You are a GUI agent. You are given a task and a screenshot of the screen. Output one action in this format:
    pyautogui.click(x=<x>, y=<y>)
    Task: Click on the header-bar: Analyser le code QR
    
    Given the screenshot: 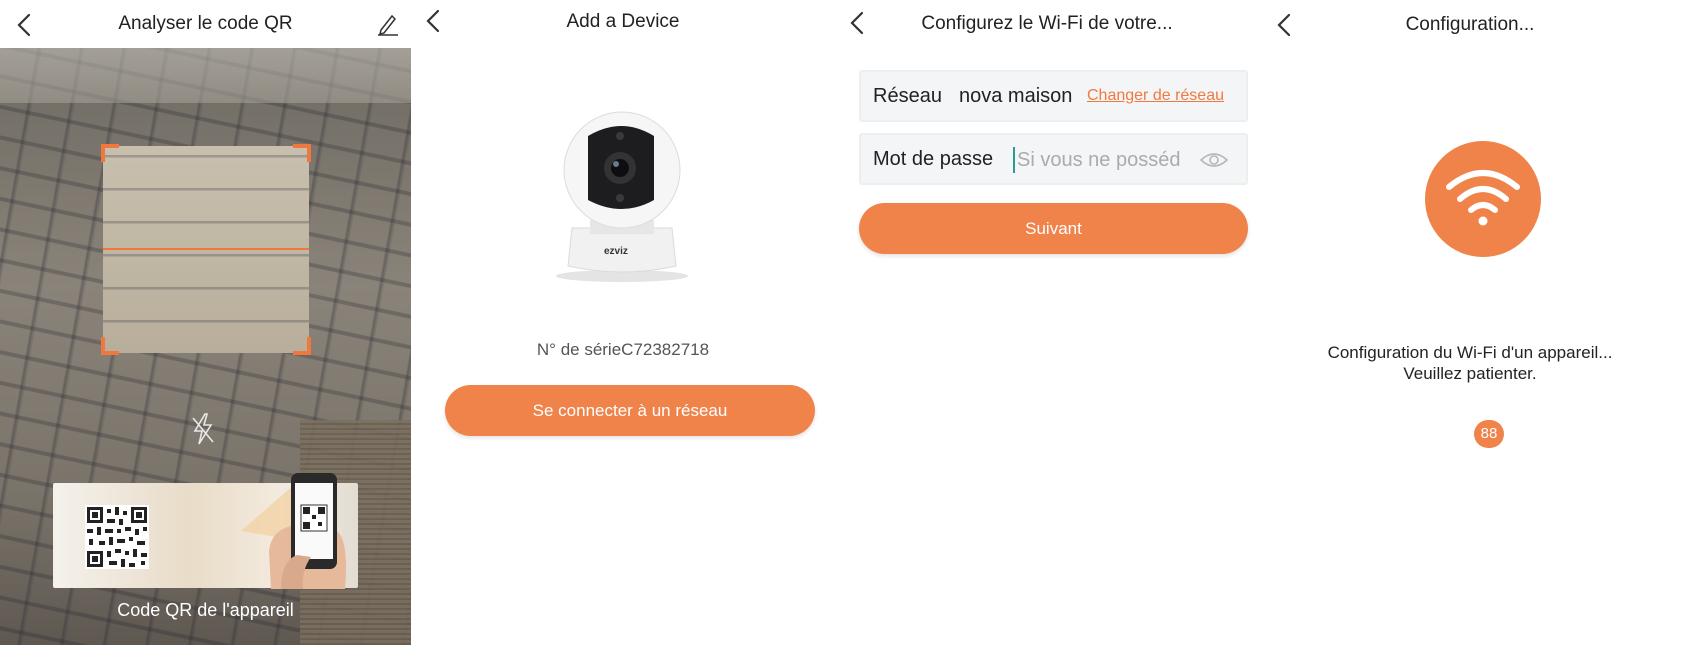 What is the action you would take?
    pyautogui.click(x=205, y=24)
    